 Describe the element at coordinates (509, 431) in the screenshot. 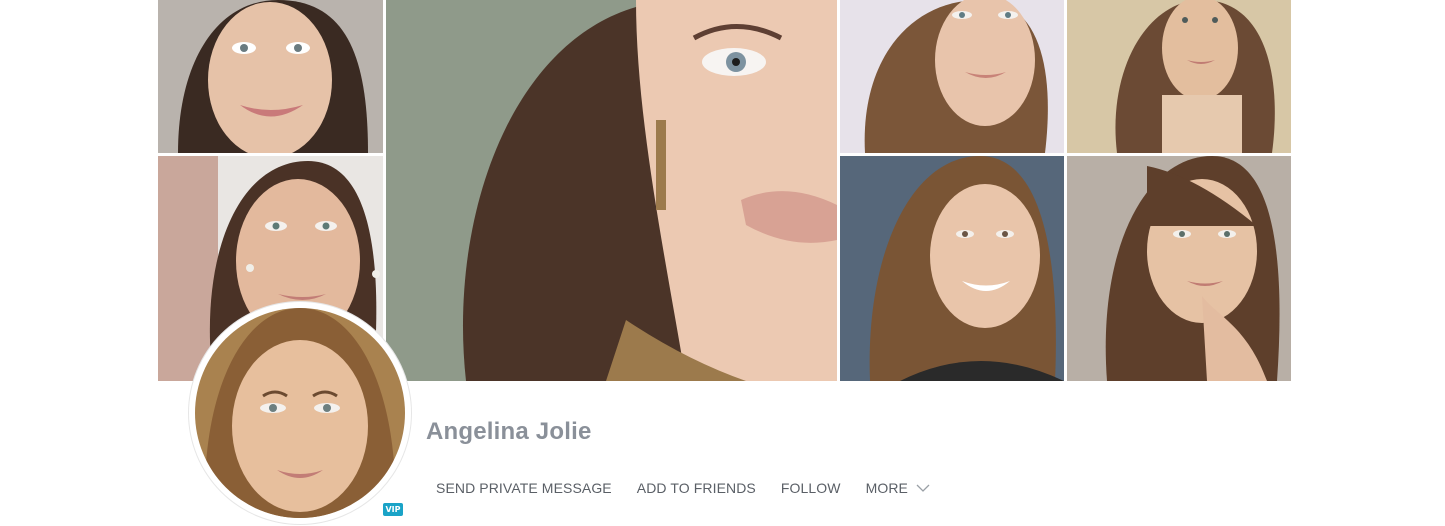

I see `profile-name: Angelina Jolie` at that location.